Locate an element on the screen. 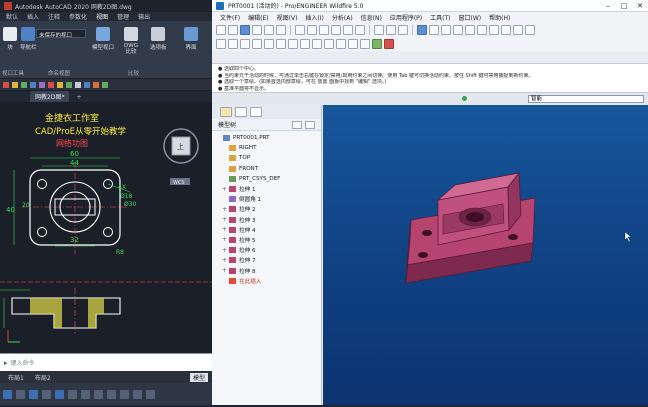 The height and width of the screenshot is (407, 648). display-style-icon is located at coordinates (379, 30).